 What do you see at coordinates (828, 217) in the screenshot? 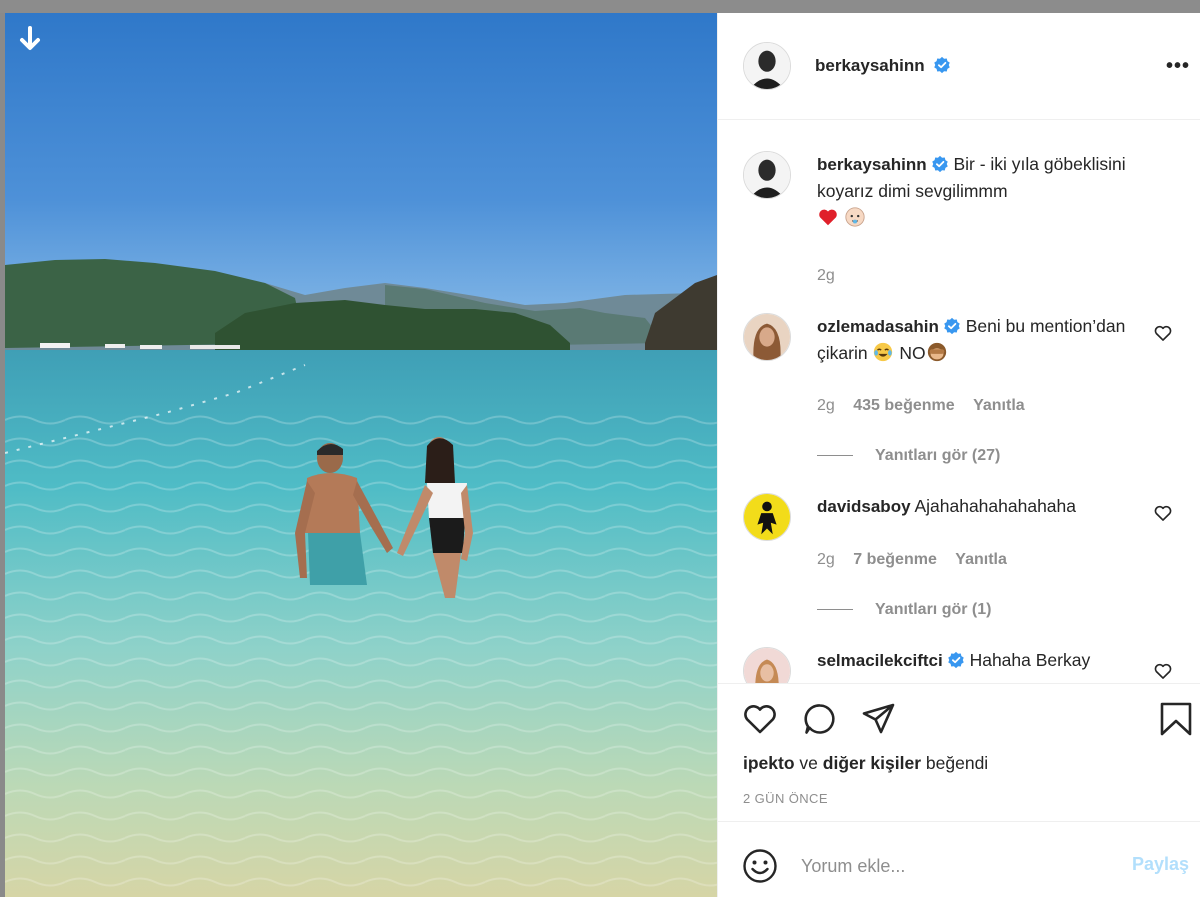
I see `red-heart-emoji-icon` at bounding box center [828, 217].